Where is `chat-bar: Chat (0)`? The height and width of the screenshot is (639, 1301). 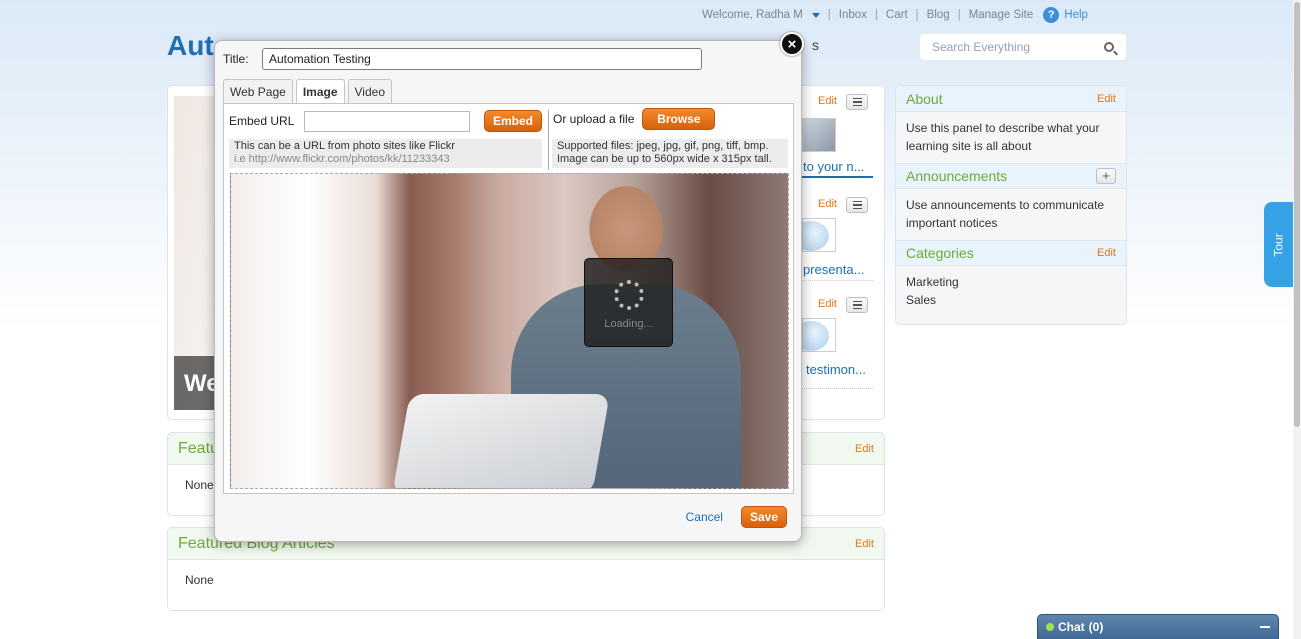 chat-bar: Chat (0) is located at coordinates (1158, 626).